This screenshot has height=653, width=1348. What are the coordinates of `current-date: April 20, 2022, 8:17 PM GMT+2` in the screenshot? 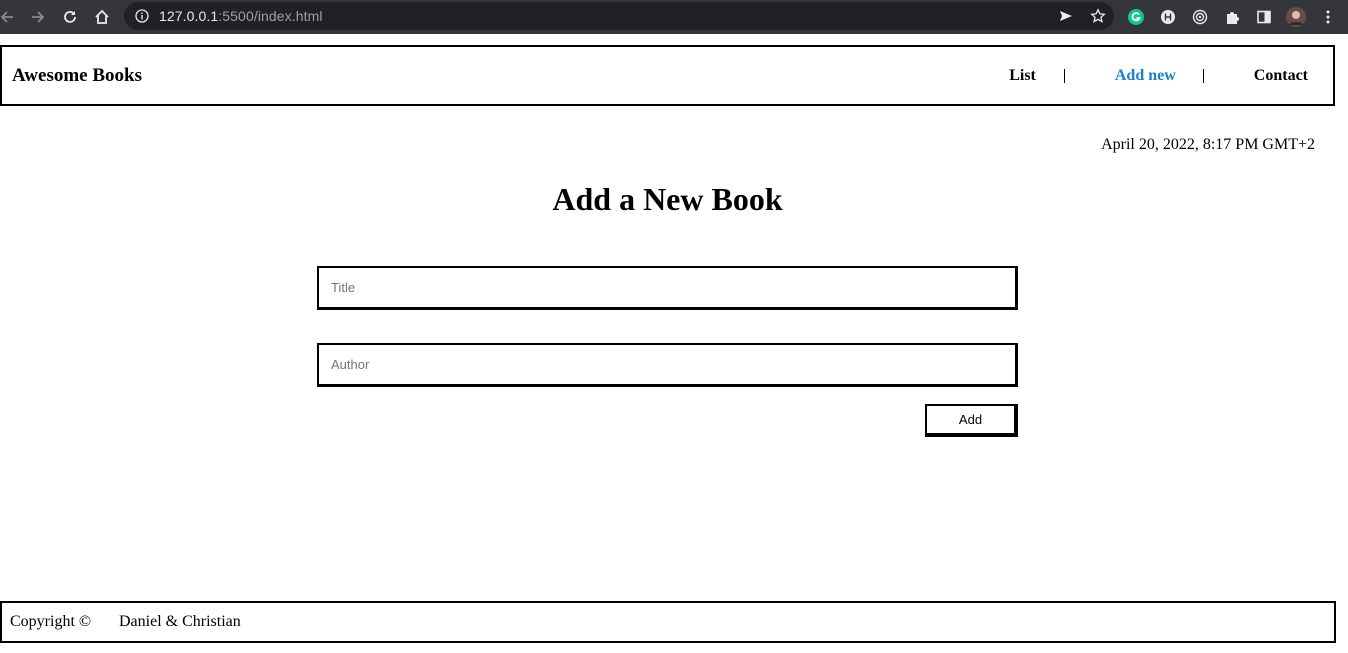 It's located at (1208, 144).